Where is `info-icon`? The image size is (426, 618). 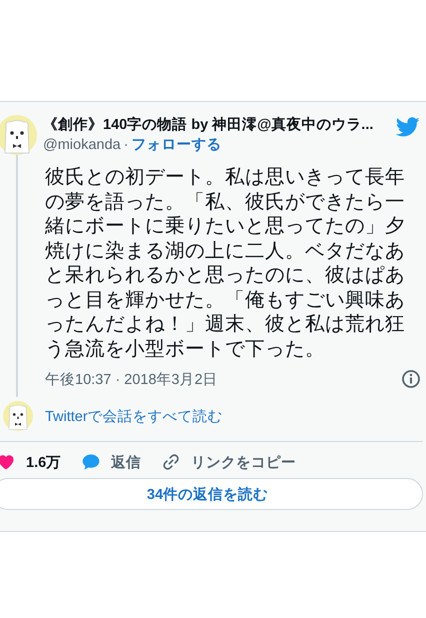 info-icon is located at coordinates (411, 379).